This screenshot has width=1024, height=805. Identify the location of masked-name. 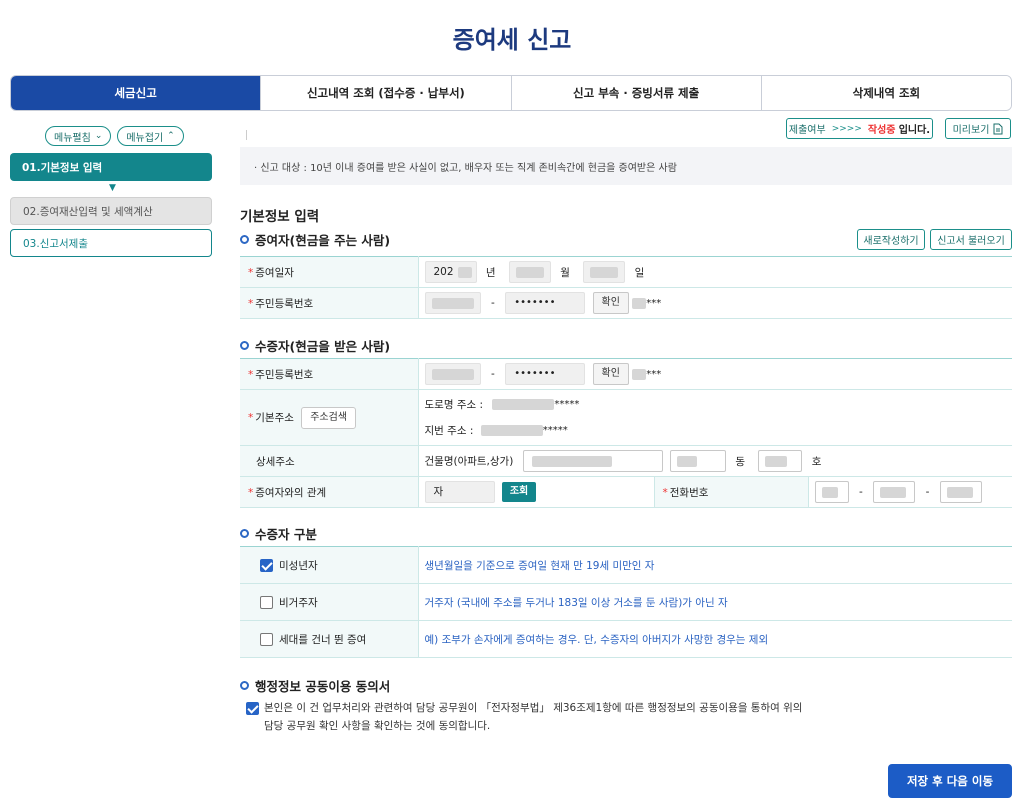
(639, 303).